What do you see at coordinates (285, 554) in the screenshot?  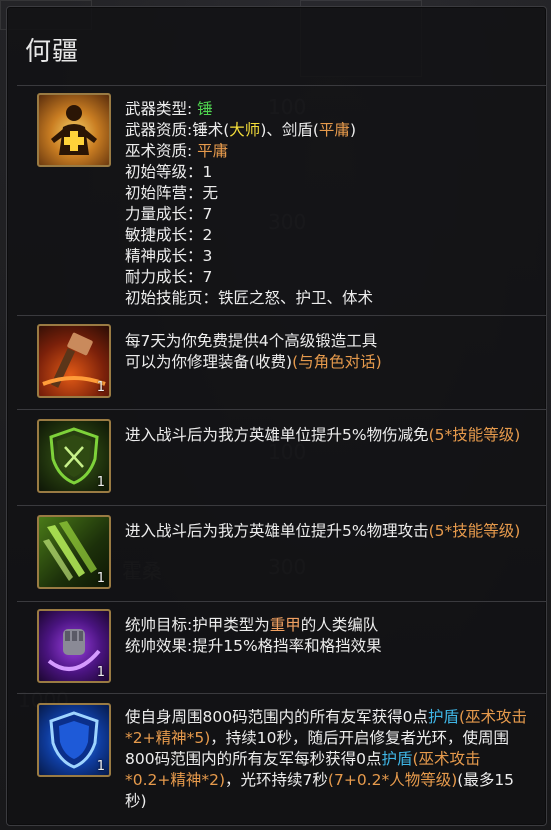 I see `skill-row-physical-attack: 1 进入战斗后为我方英雄单位提升5%物理攻击(5*技能等级)` at bounding box center [285, 554].